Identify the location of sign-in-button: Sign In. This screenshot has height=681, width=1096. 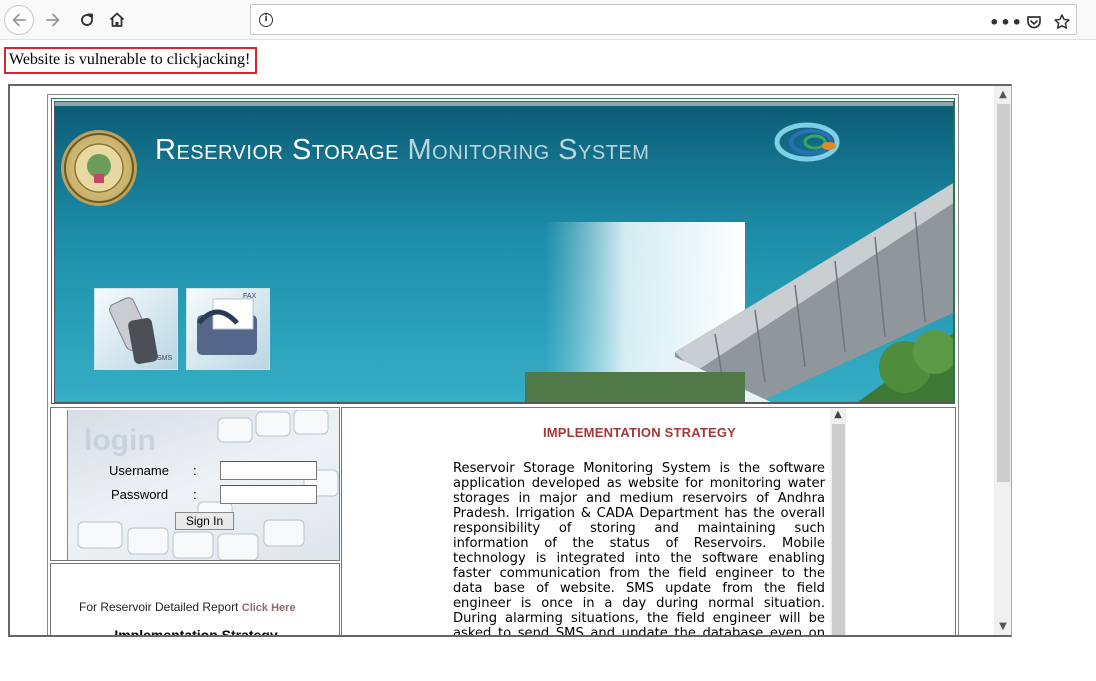
(204, 521).